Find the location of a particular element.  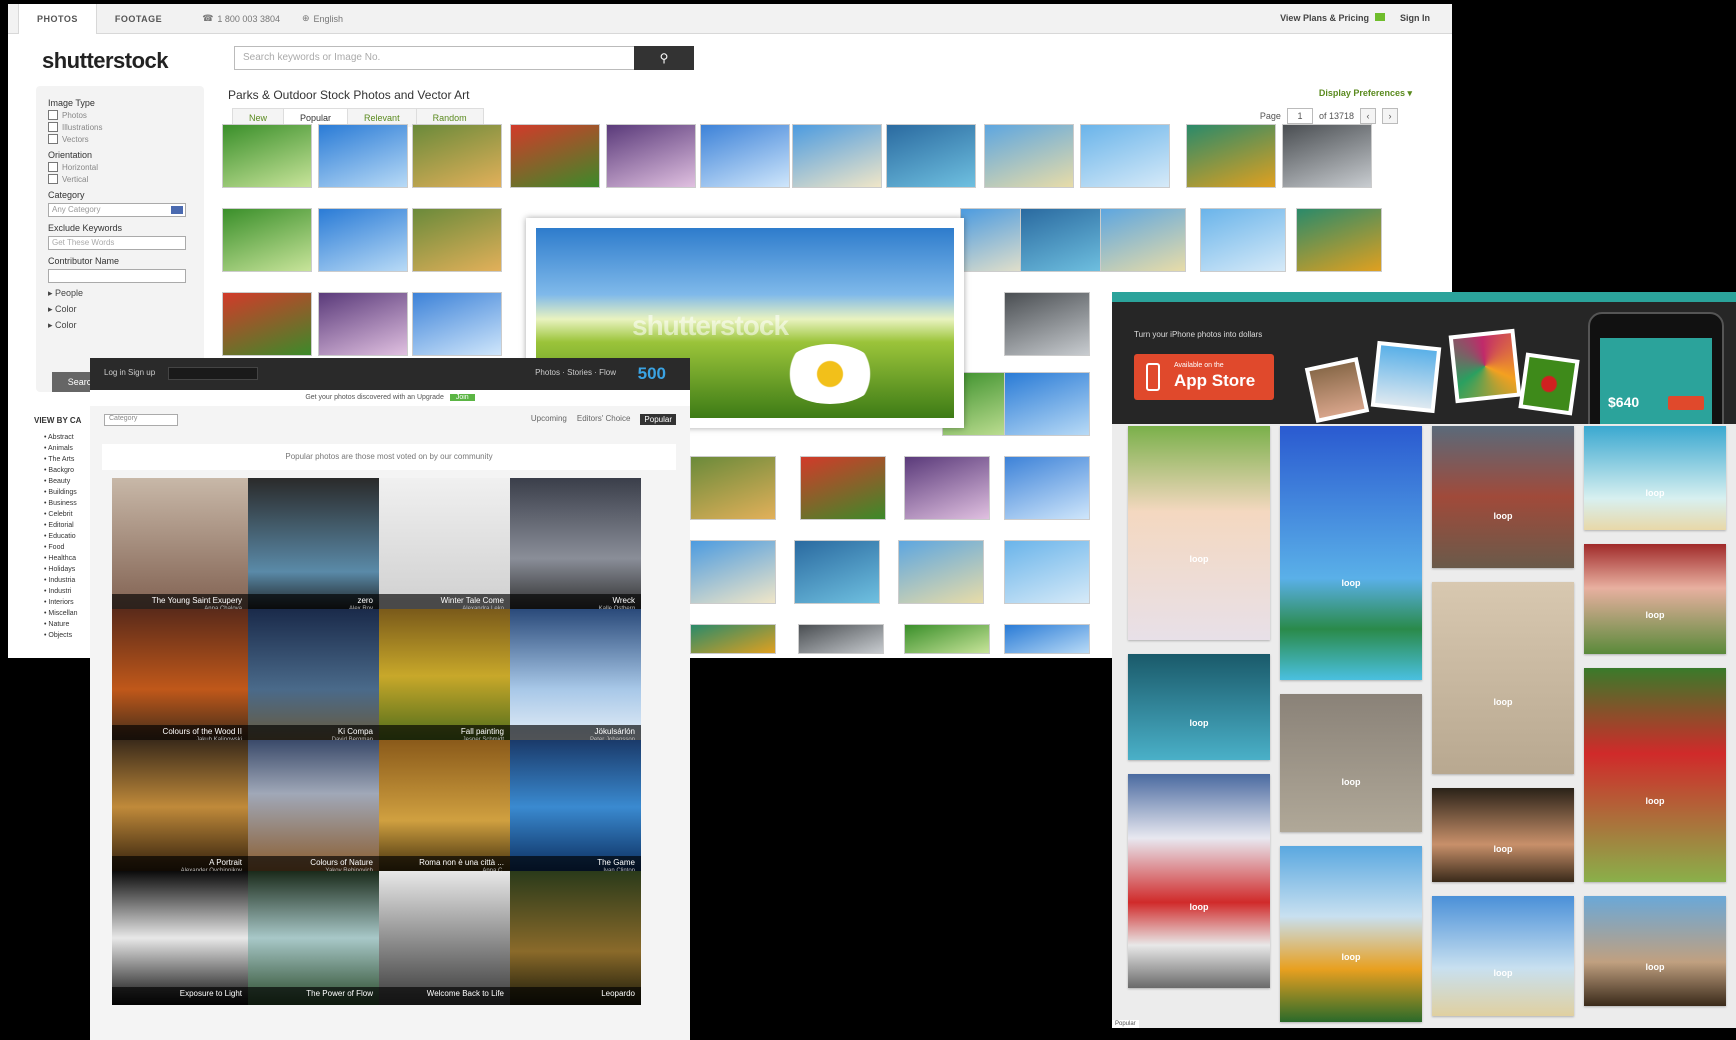

promo-button: Join is located at coordinates (462, 397).